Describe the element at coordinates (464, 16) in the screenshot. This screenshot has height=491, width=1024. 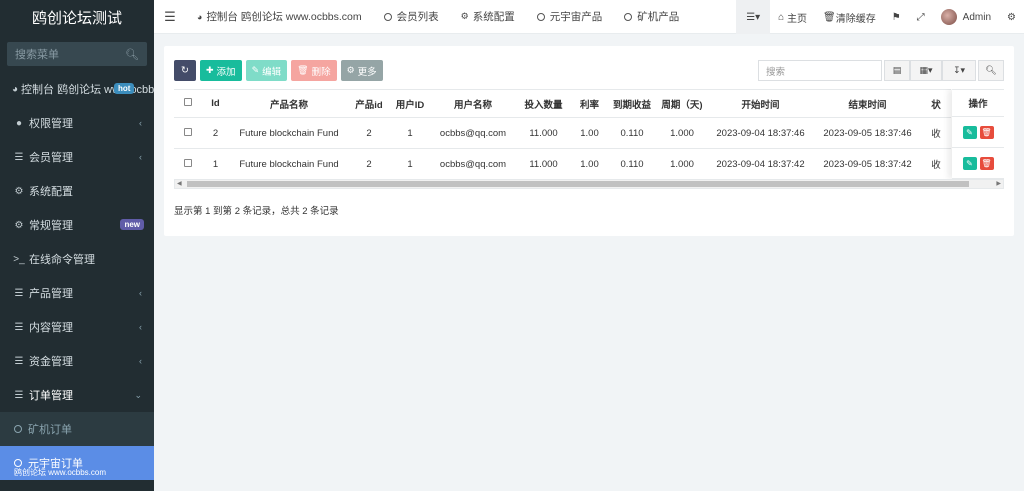
I see `gear-icon: ⚙` at that location.